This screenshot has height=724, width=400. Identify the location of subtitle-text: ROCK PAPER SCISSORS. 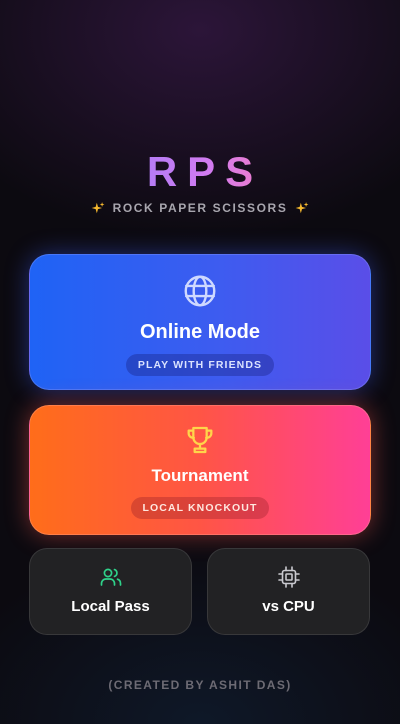
(200, 208).